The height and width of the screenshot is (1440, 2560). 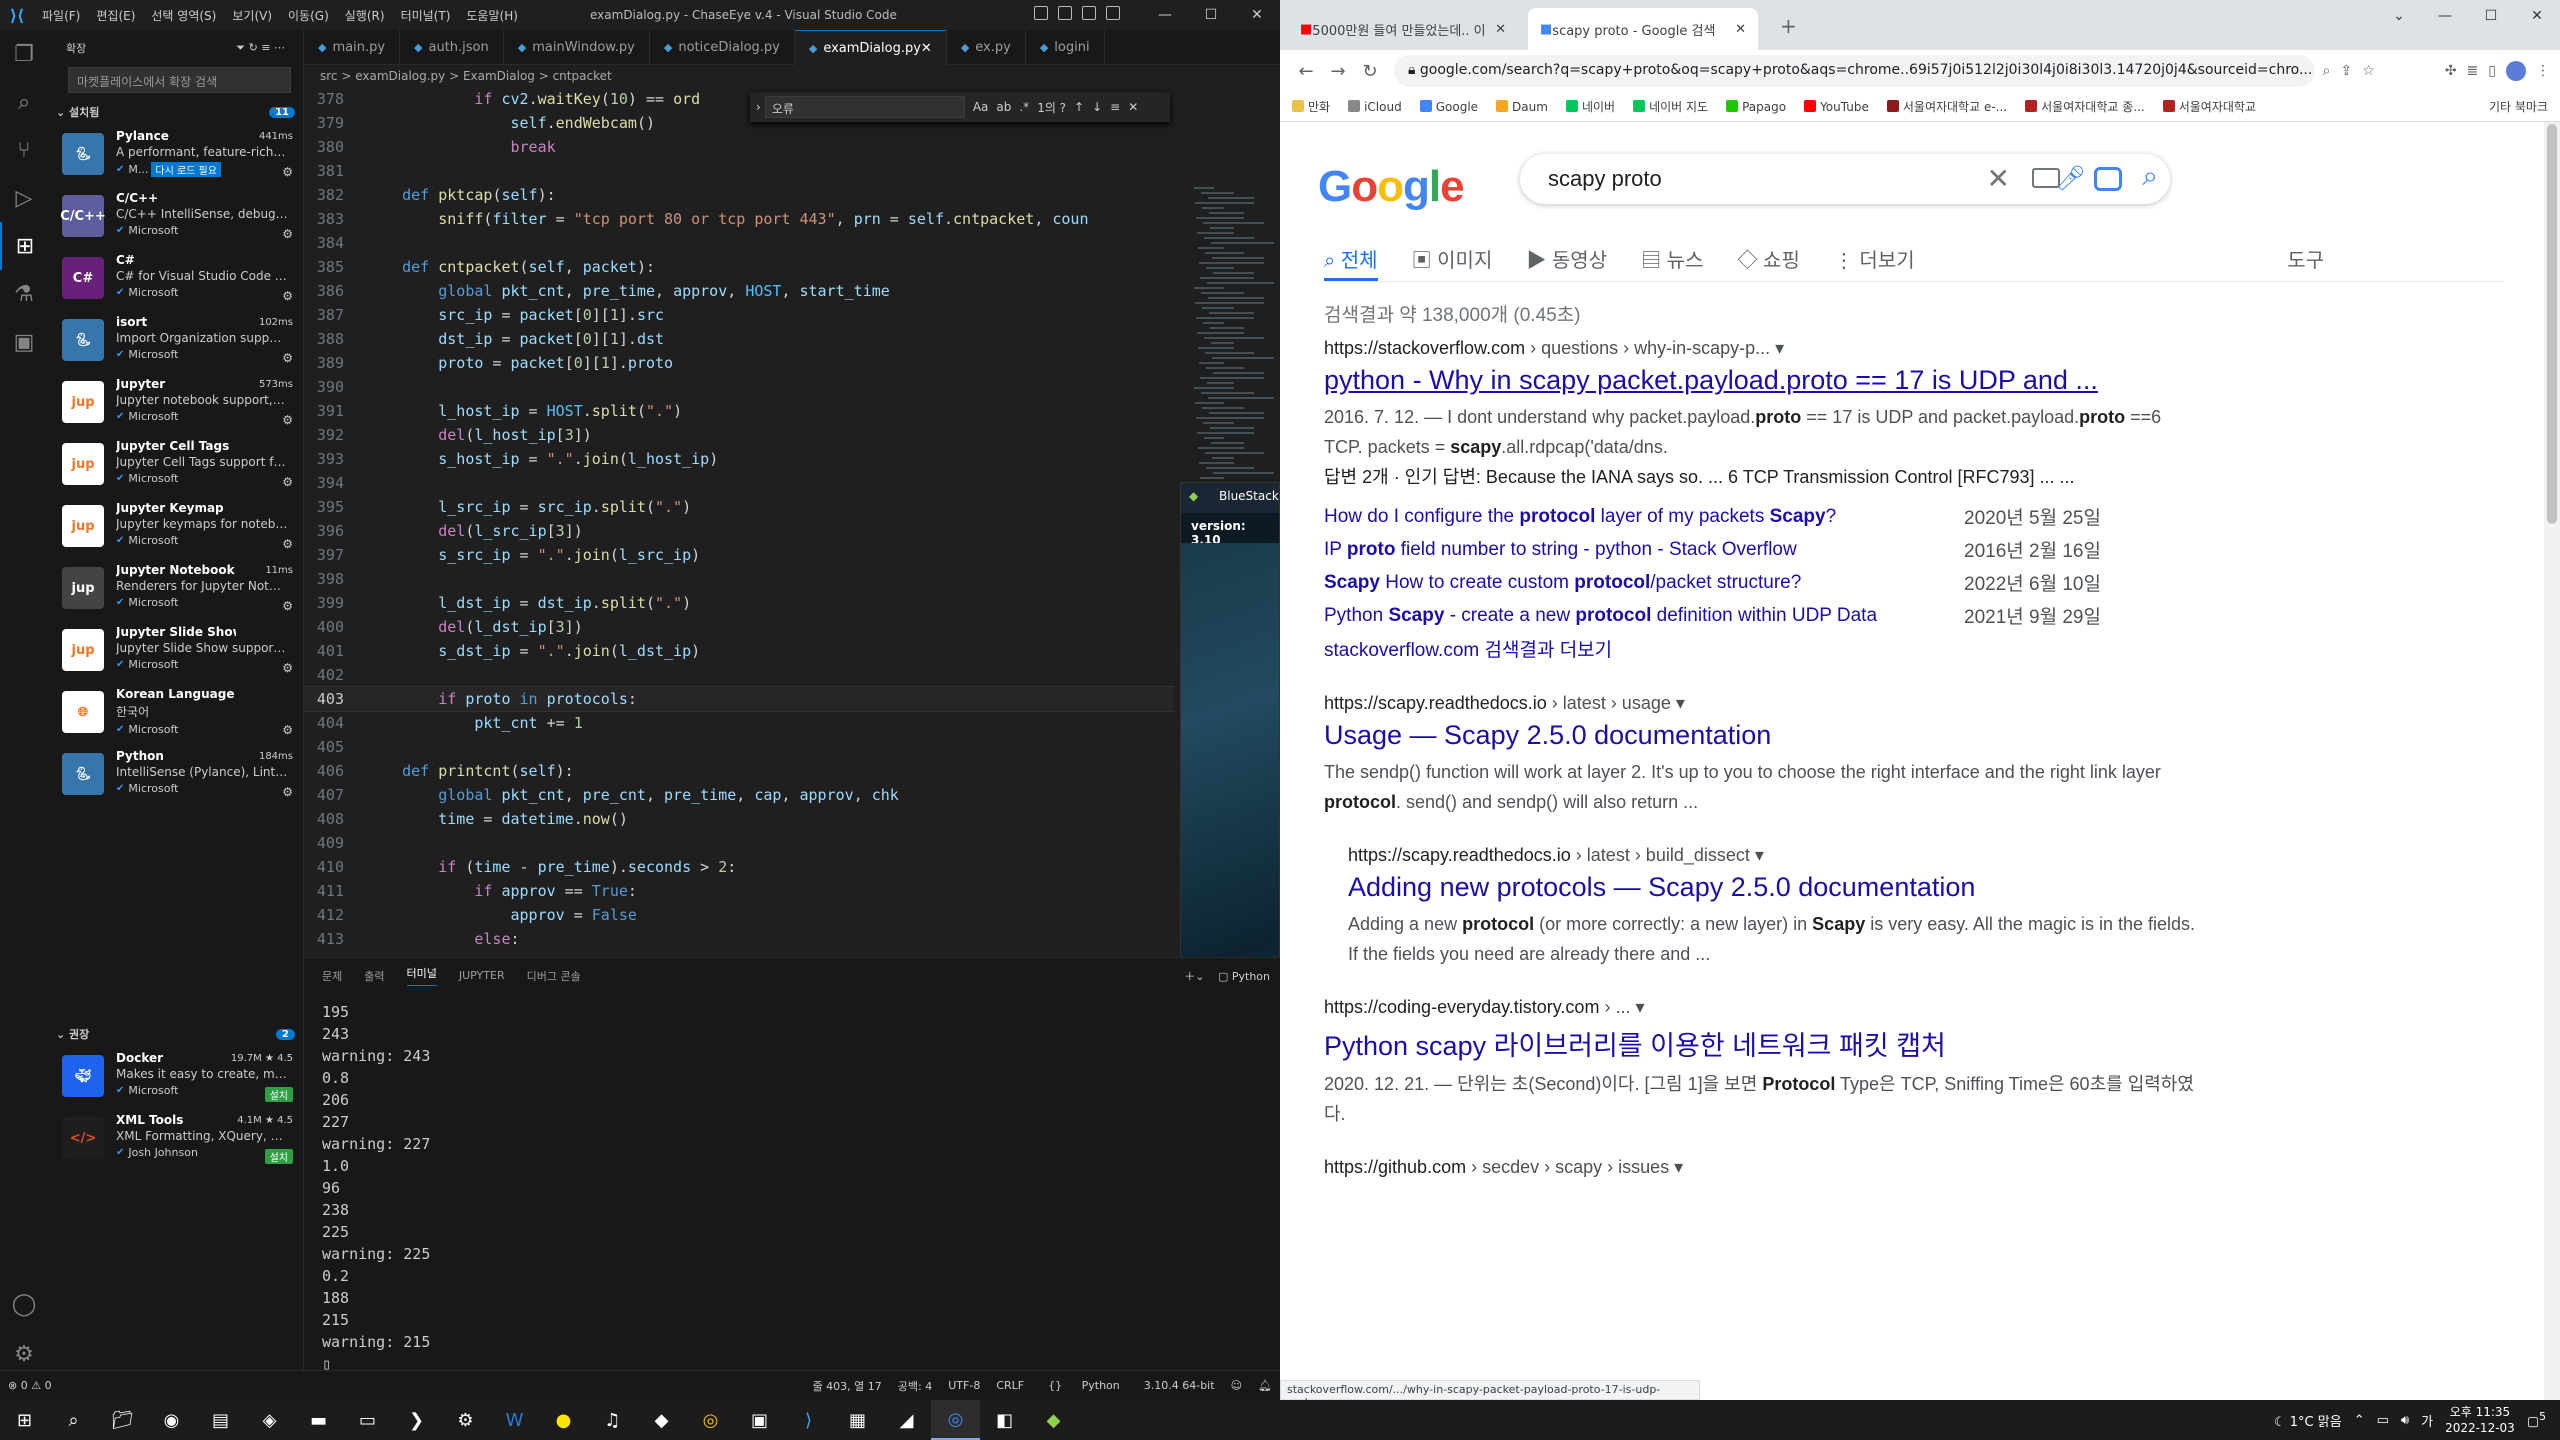 What do you see at coordinates (220, 1420) in the screenshot?
I see `app-icon: ▤` at bounding box center [220, 1420].